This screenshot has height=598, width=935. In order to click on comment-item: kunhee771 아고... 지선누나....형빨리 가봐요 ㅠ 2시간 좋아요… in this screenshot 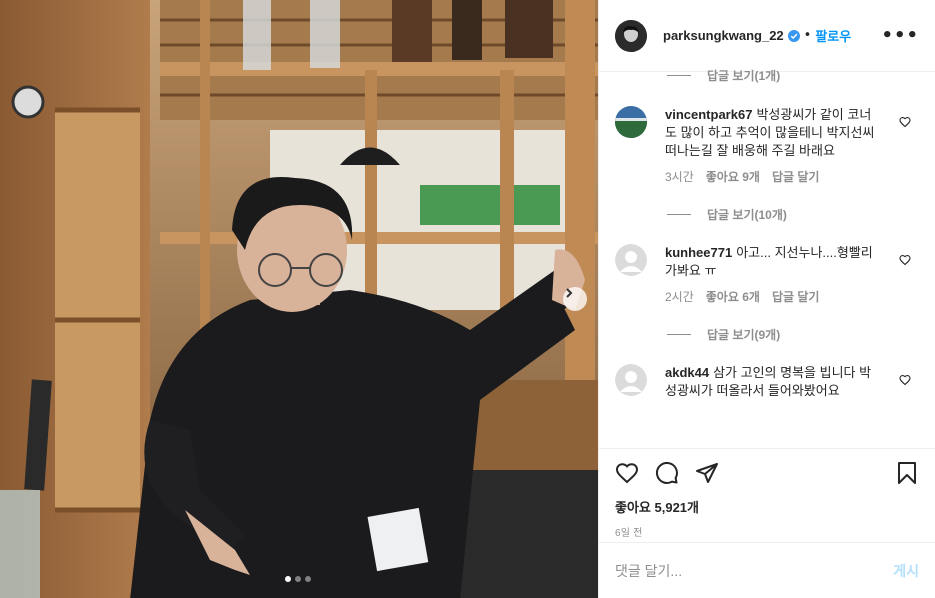, I will do `click(767, 275)`.